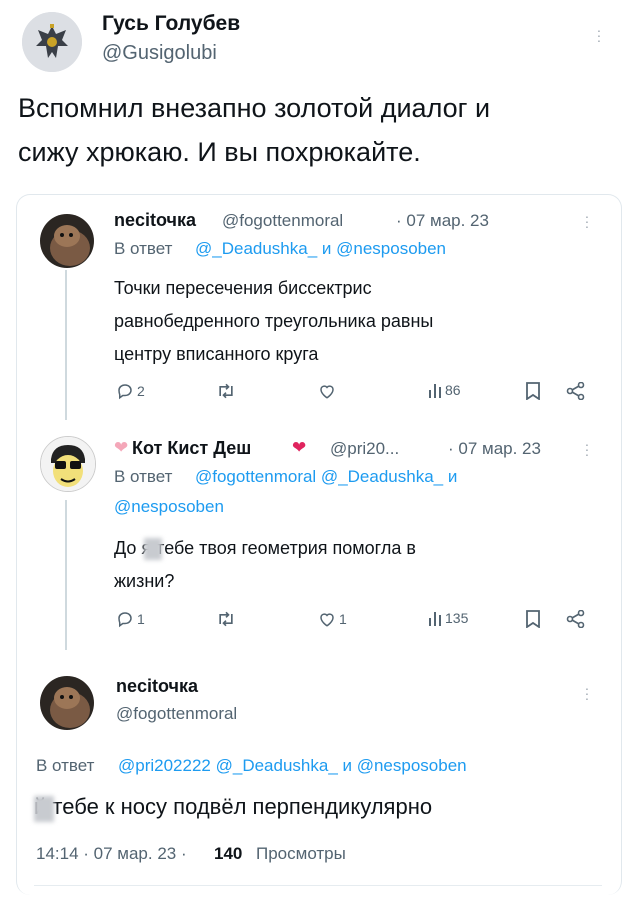 The width and height of the screenshot is (636, 900). I want to click on tweet2-bookmark-button, so click(533, 619).